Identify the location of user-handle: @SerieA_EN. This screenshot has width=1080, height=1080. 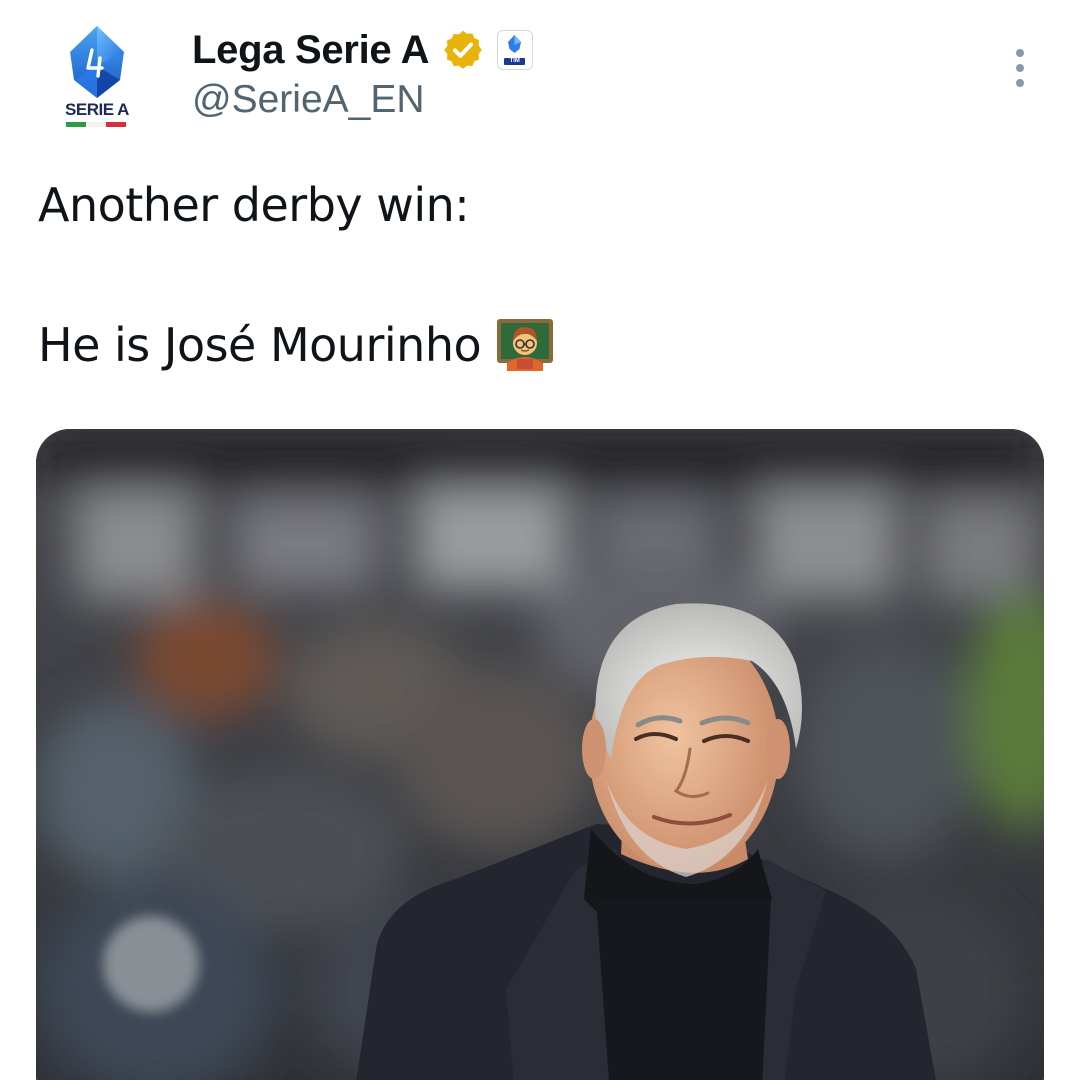
(308, 100).